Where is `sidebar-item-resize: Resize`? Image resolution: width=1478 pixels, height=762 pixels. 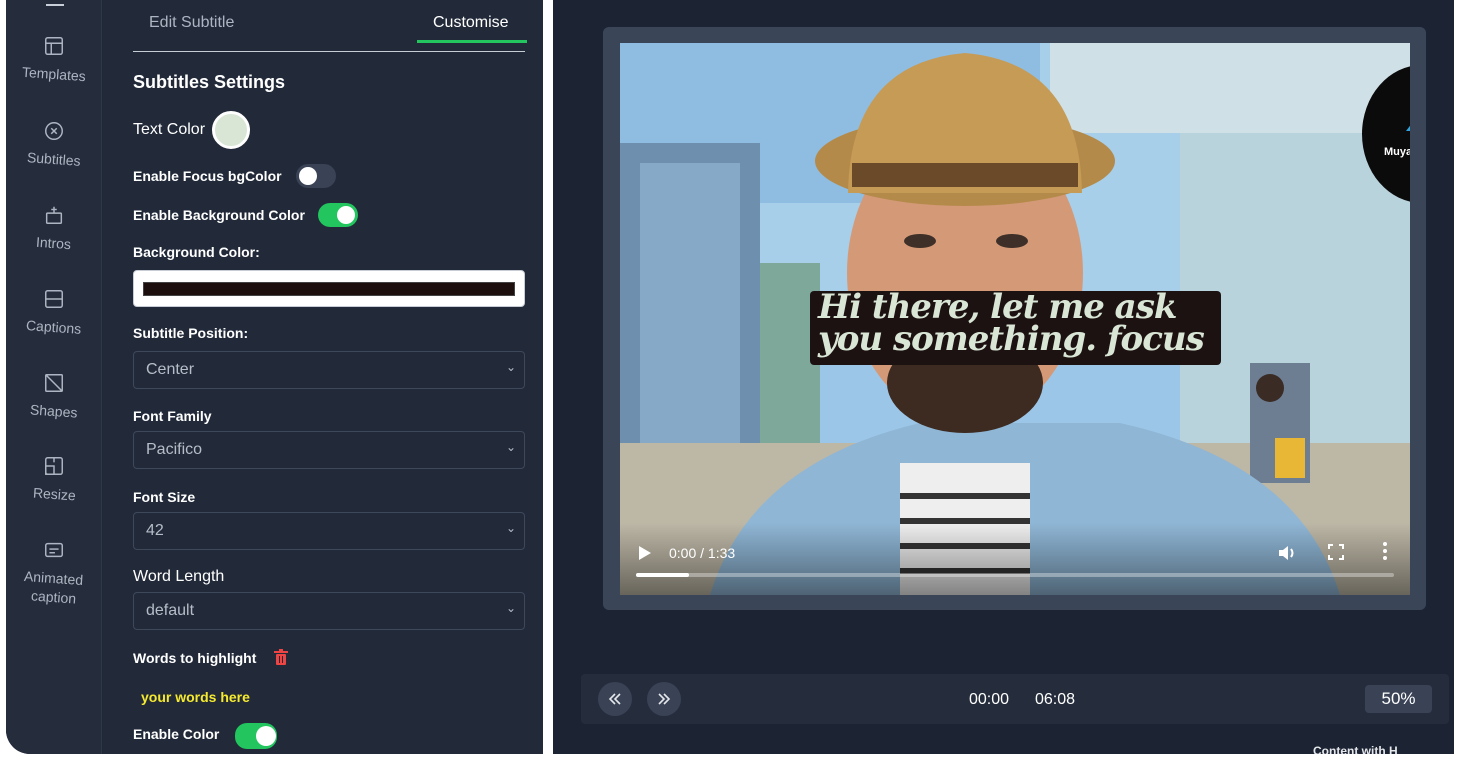
sidebar-item-resize: Resize is located at coordinates (54, 479).